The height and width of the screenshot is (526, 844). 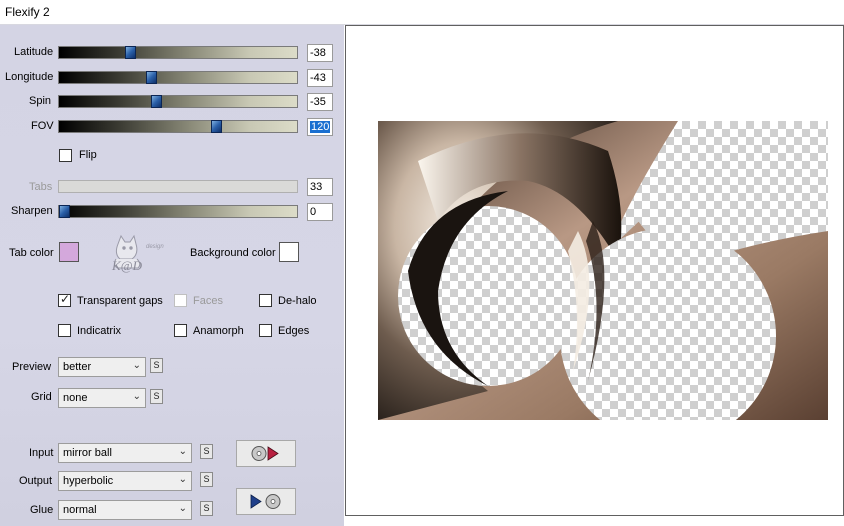 What do you see at coordinates (151, 77) in the screenshot?
I see `longitude-slider-thumb` at bounding box center [151, 77].